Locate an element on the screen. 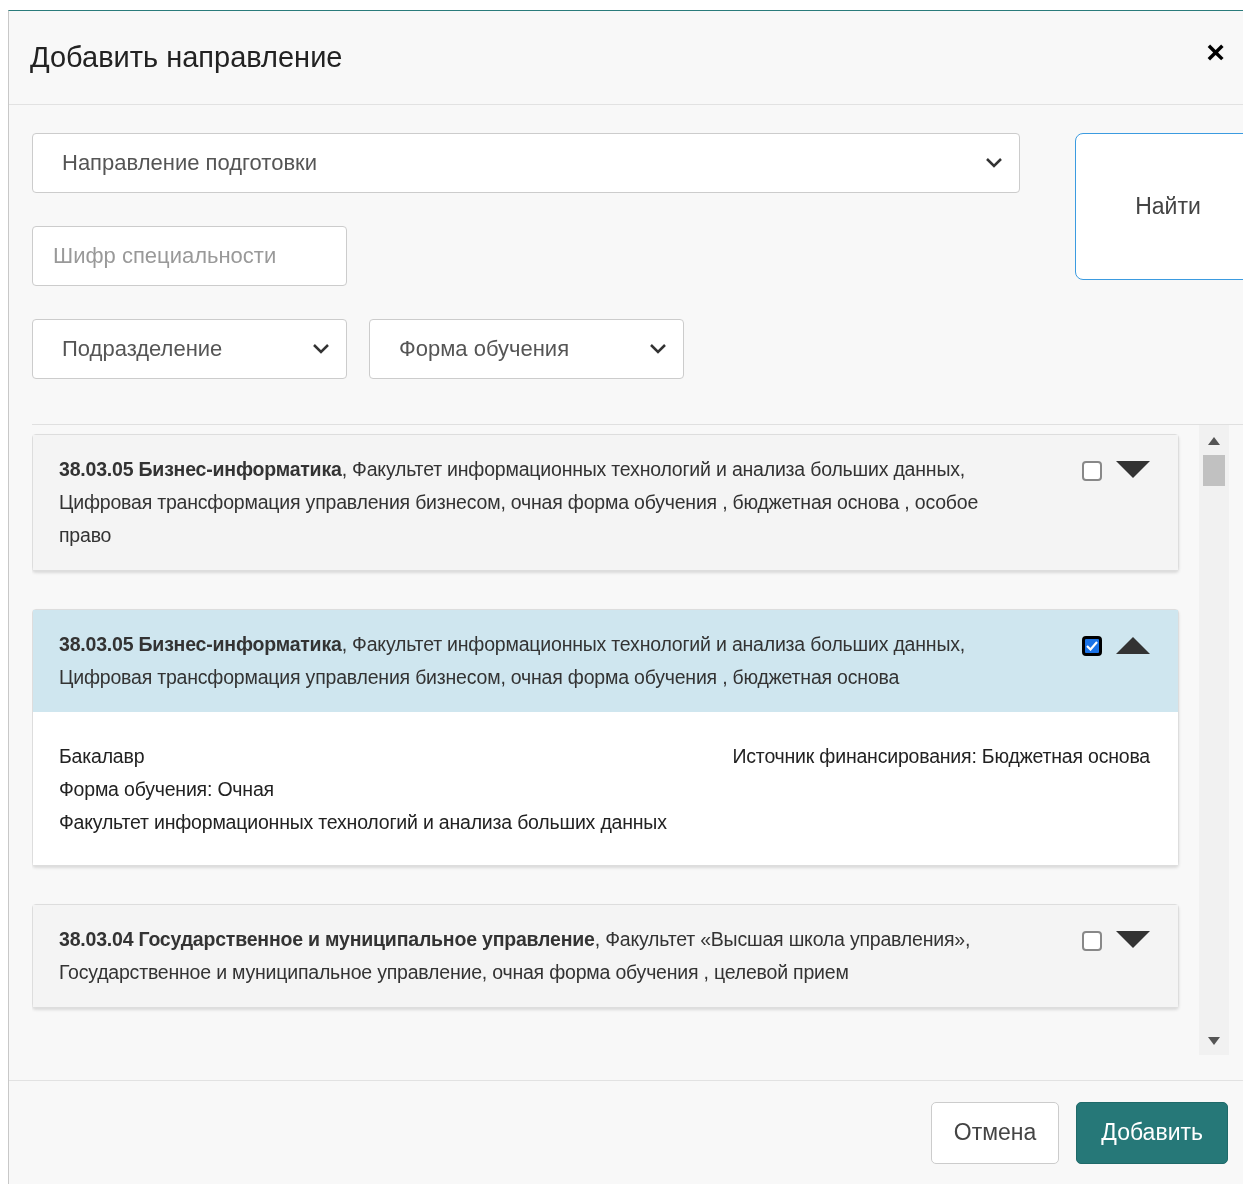 The height and width of the screenshot is (1184, 1243). dialog-title: Добавить направление is located at coordinates (186, 57).